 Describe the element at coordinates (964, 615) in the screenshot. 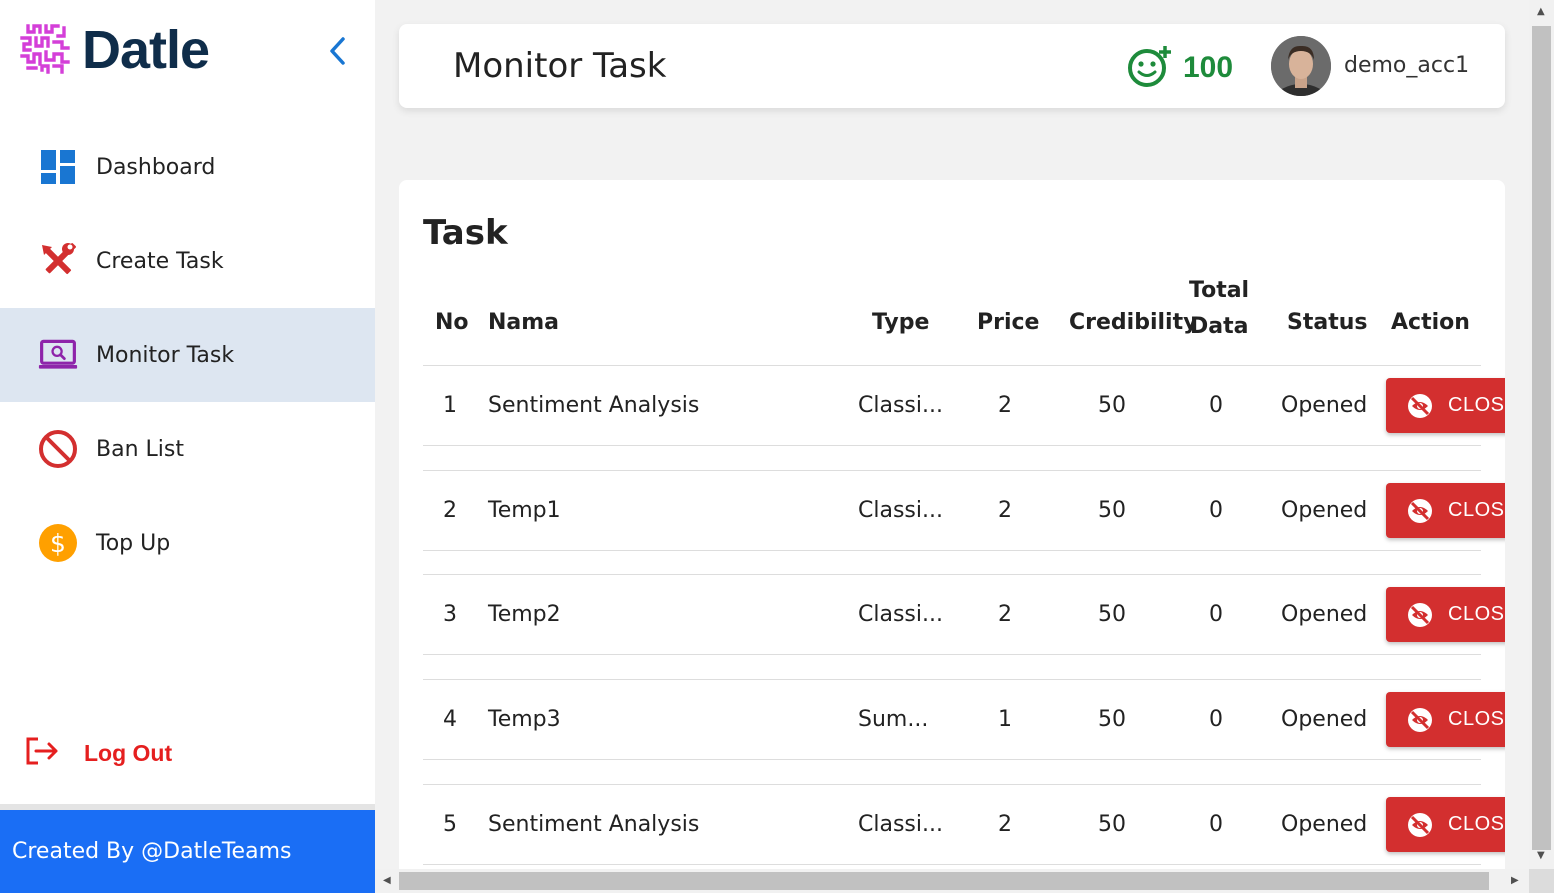

I see `table-row: 3 Temp2 Classi... 2 50 0 Opened CLOSE` at that location.